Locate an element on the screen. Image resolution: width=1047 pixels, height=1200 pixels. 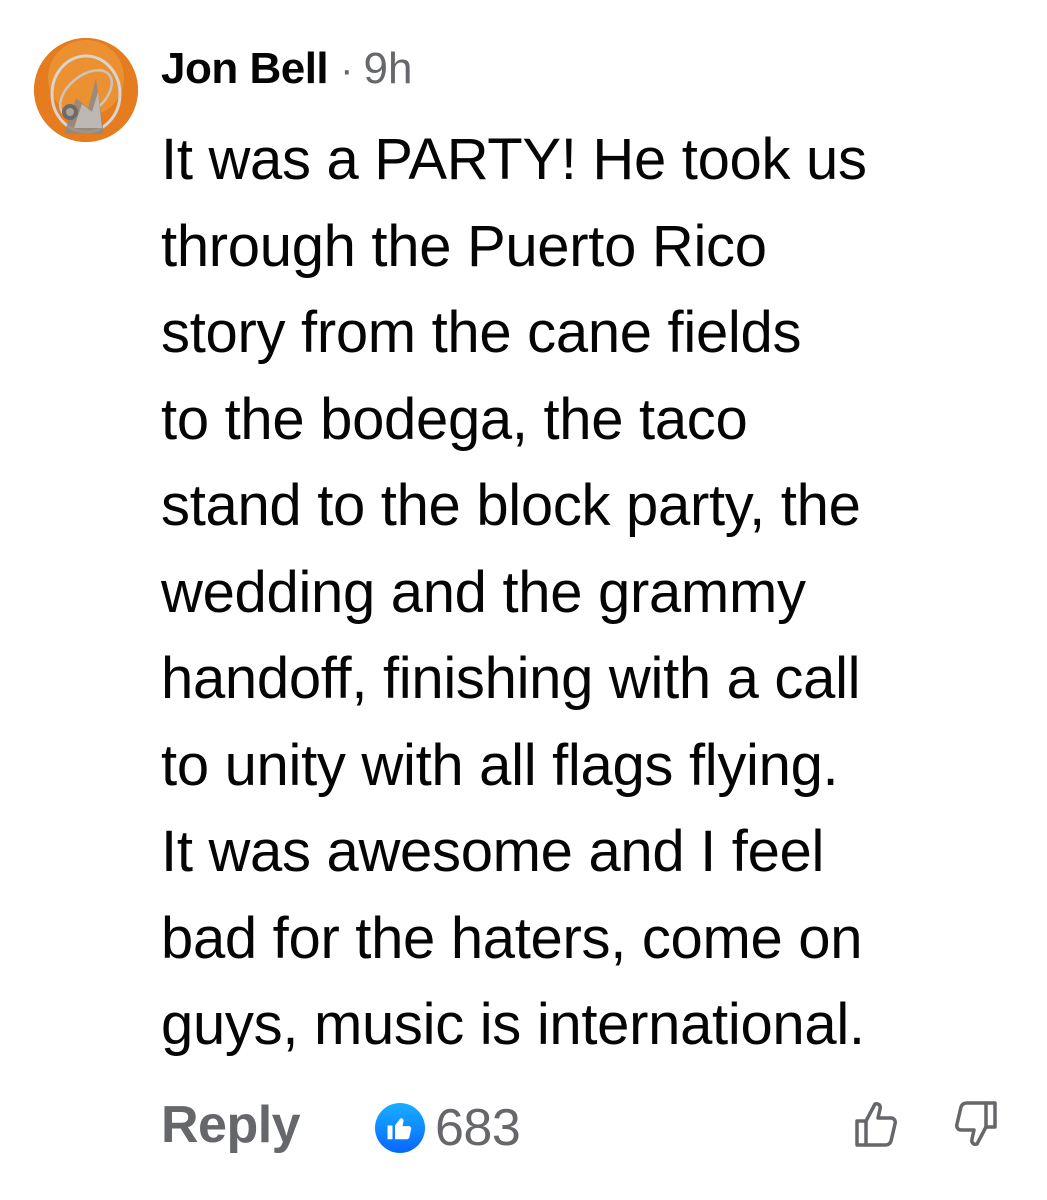
comment-line: guys, music is international. is located at coordinates (513, 1024).